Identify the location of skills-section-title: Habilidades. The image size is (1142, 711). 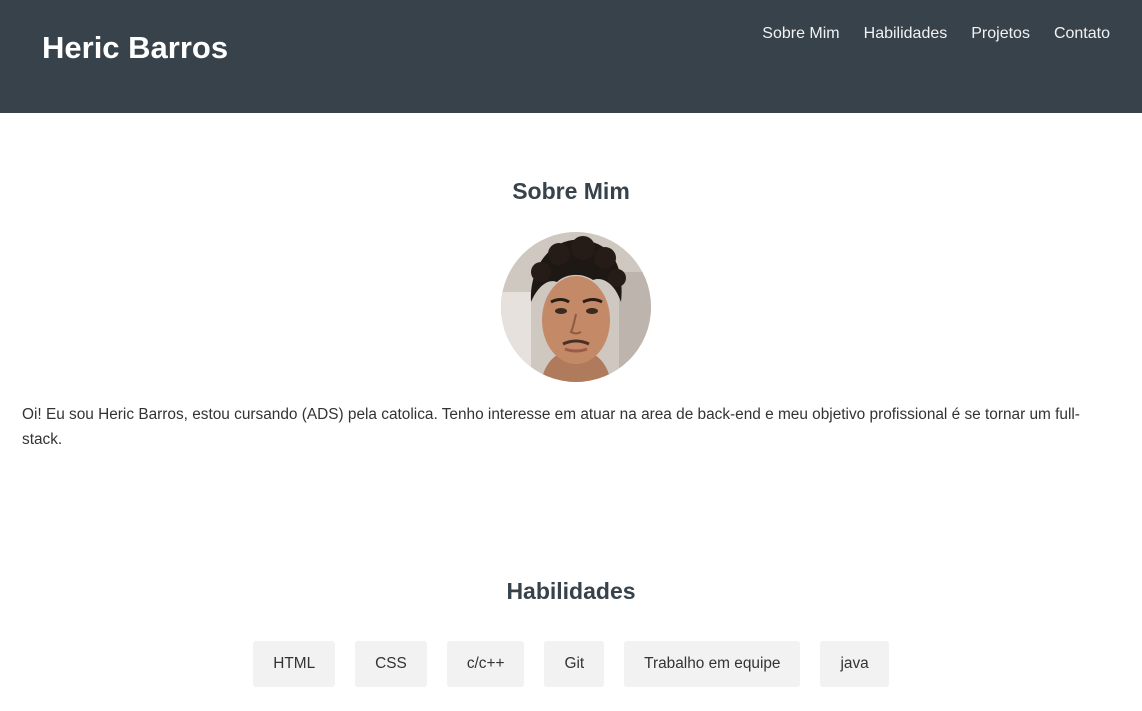
(571, 591).